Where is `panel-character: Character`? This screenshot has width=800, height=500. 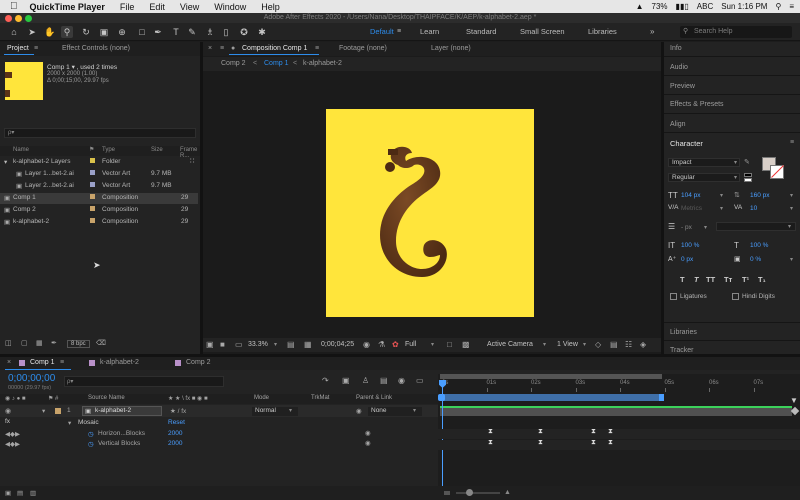 panel-character: Character is located at coordinates (686, 143).